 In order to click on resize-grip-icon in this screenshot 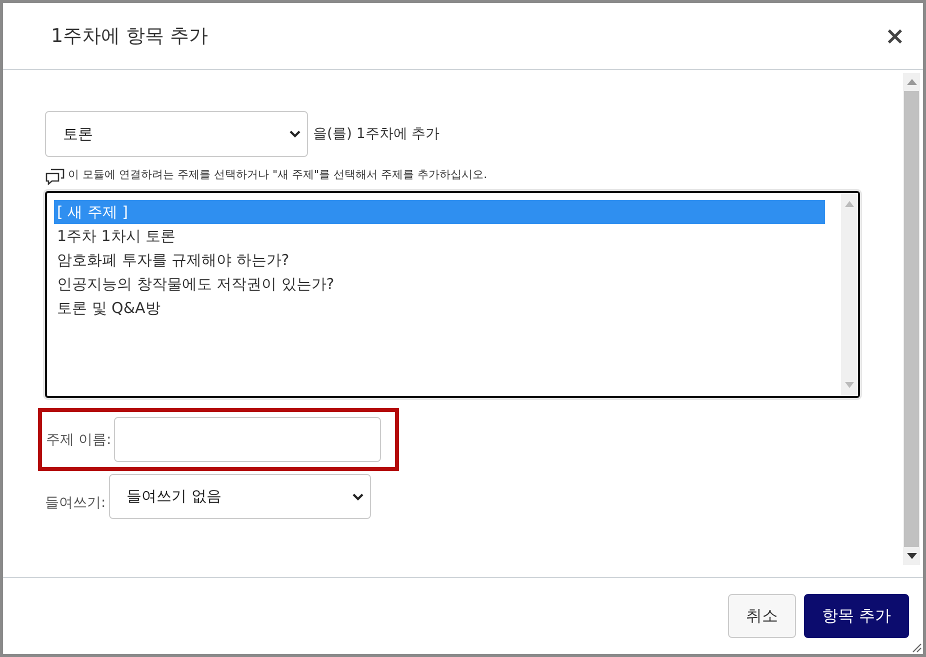, I will do `click(916, 647)`.